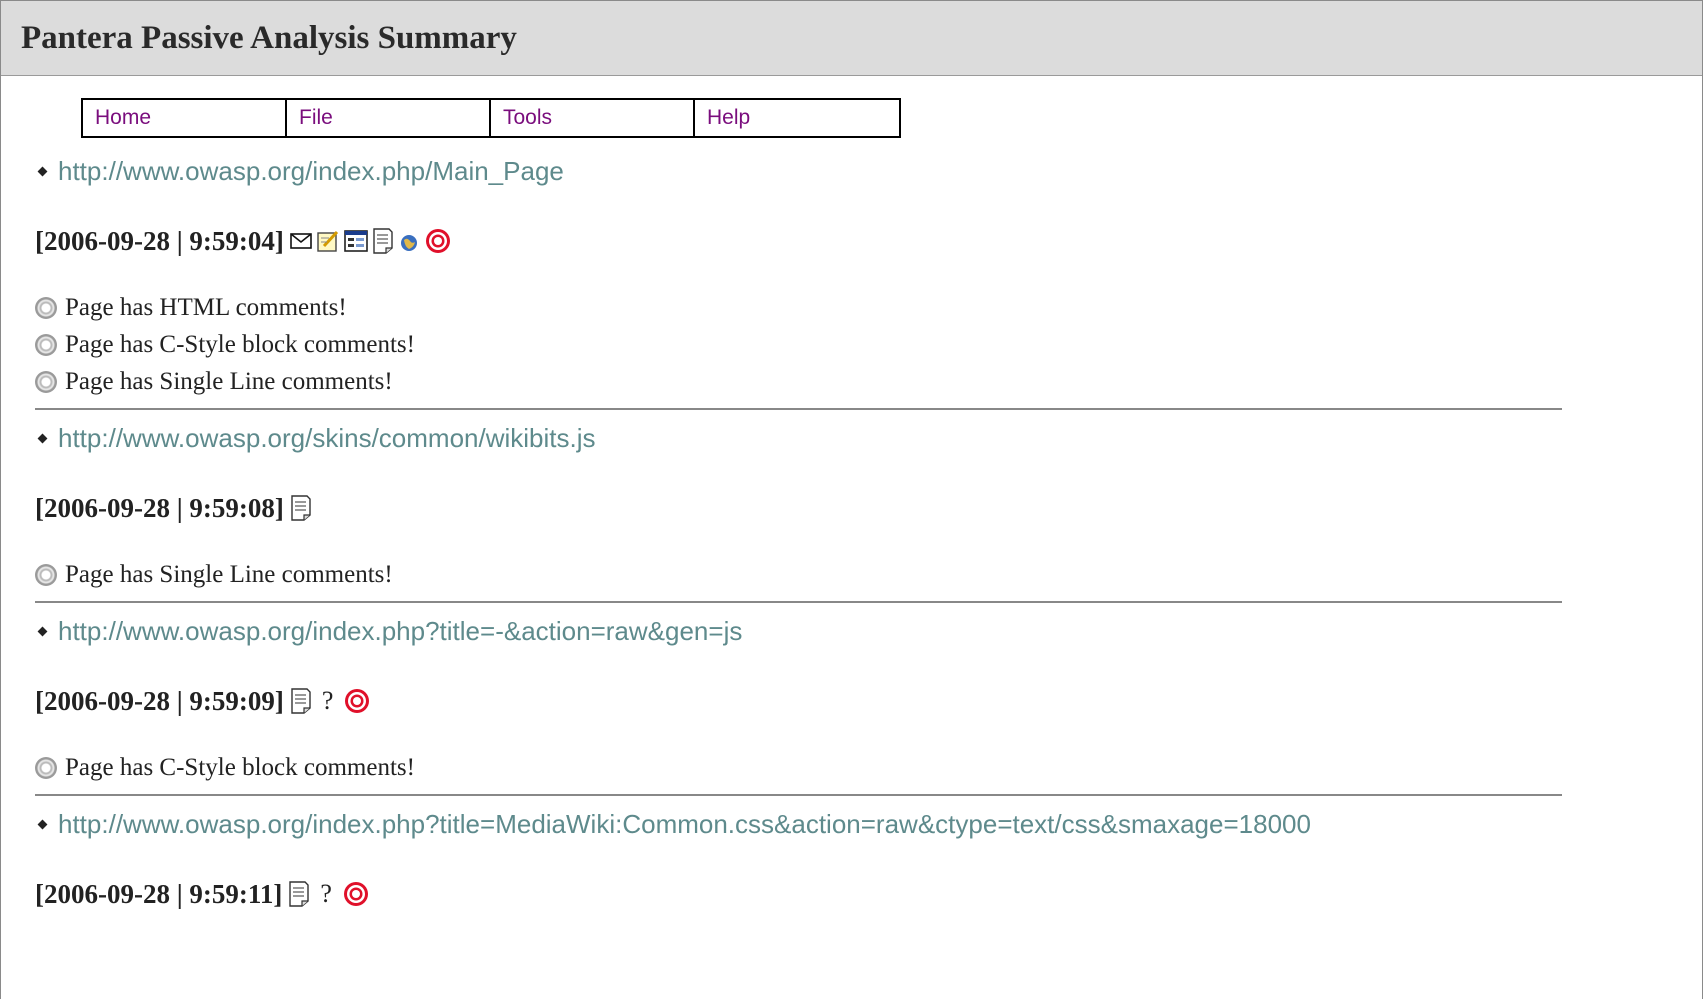  What do you see at coordinates (159, 240) in the screenshot?
I see `timestamp: [2006-09-28 | 9:59:04]` at bounding box center [159, 240].